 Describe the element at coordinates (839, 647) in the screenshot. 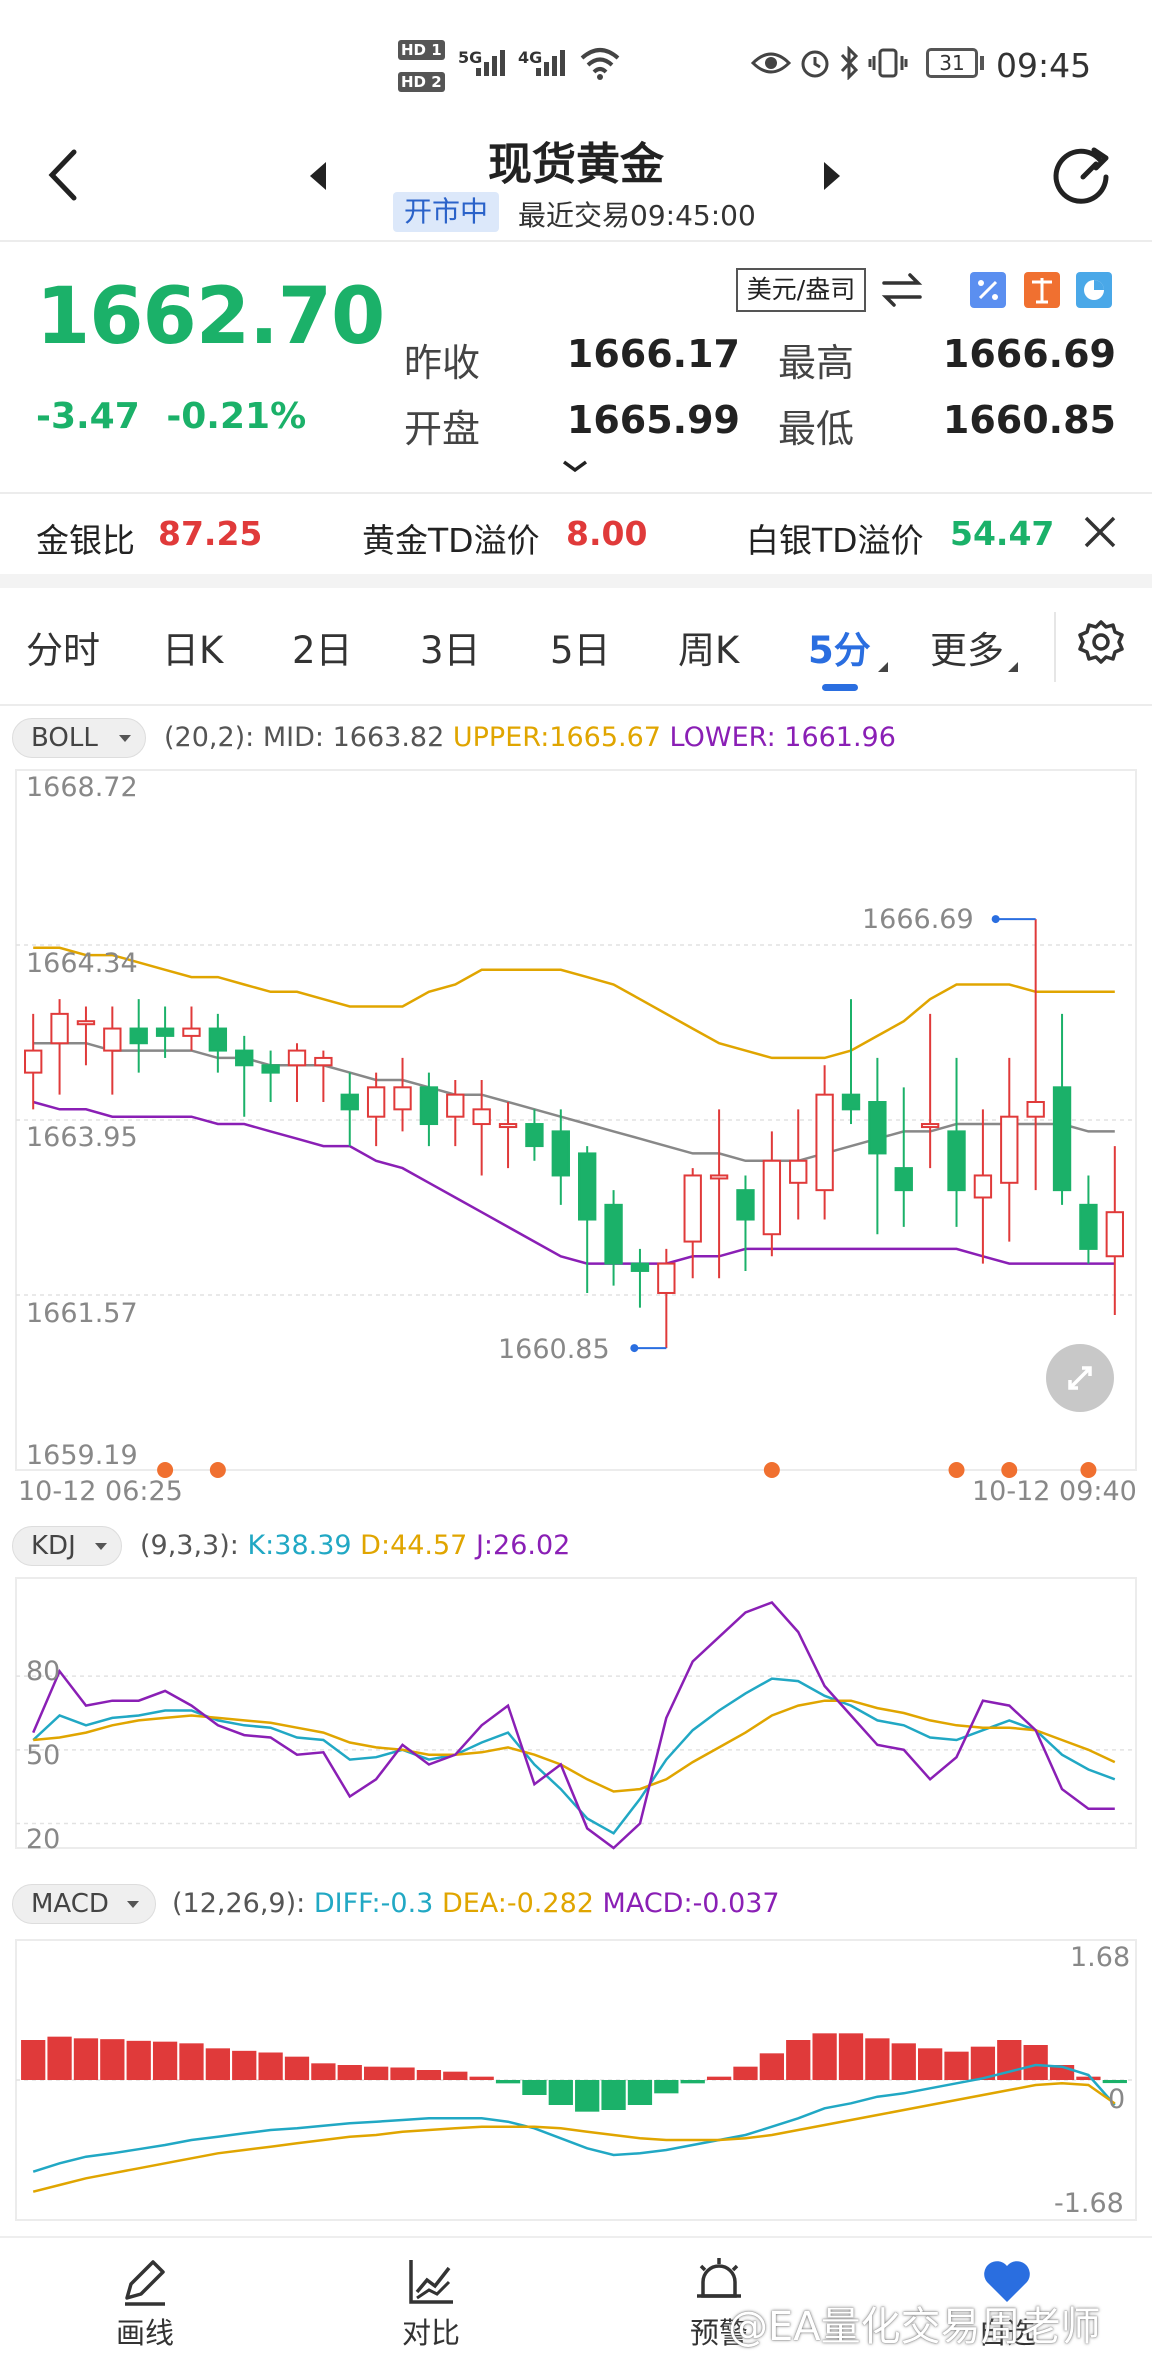

I see `tab-5min: 5分` at that location.